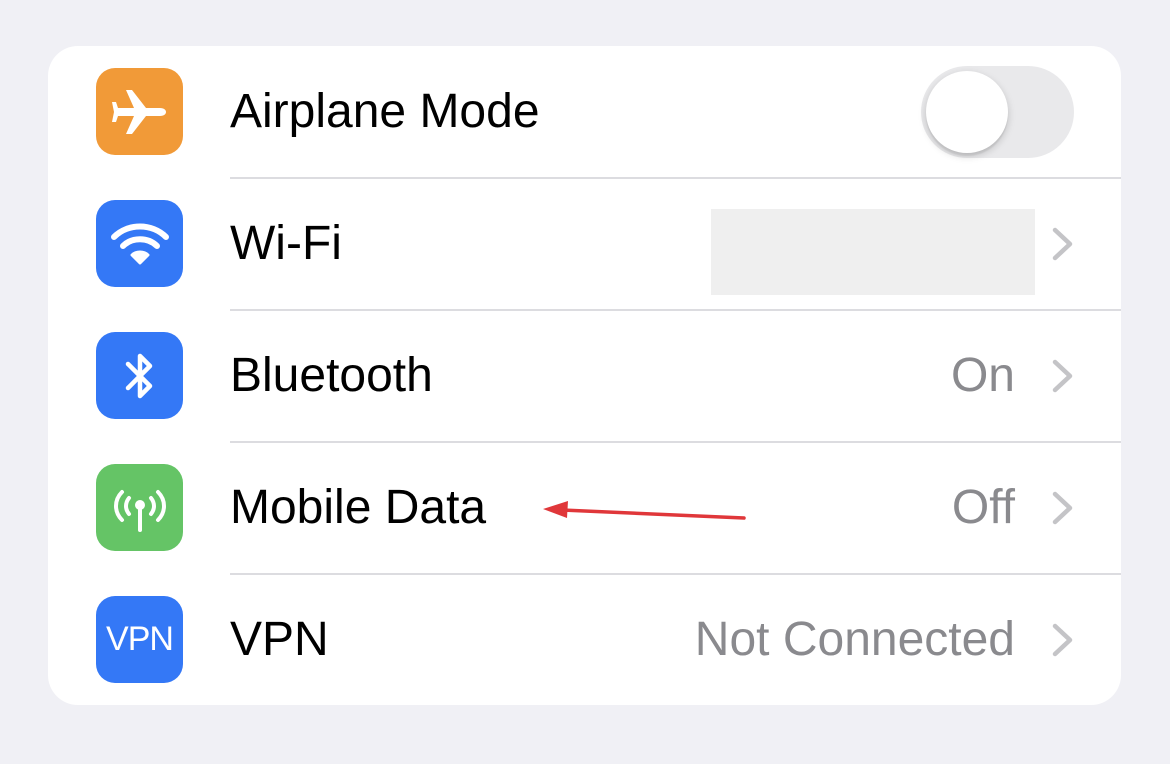  I want to click on vpn-icon-text: VPN, so click(140, 639).